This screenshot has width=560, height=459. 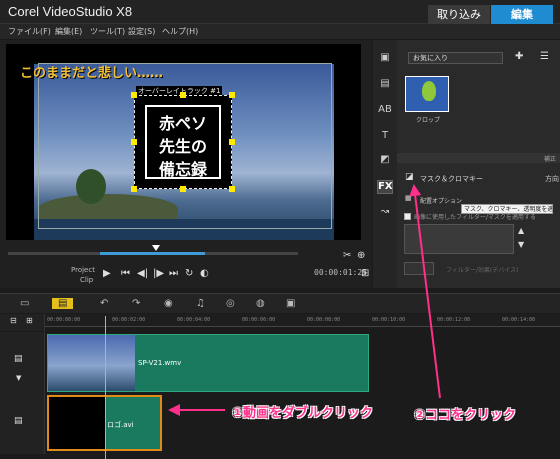 I want to click on arrow-step2, so click(x=425, y=291).